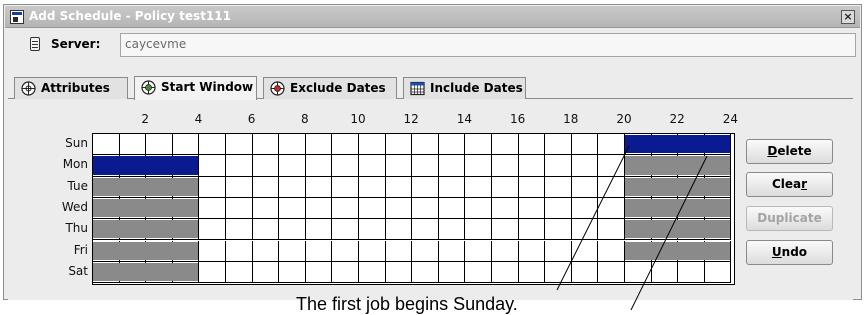 The width and height of the screenshot is (867, 315). Describe the element at coordinates (464, 88) in the screenshot. I see `tab-include-dates: Include Dates` at that location.